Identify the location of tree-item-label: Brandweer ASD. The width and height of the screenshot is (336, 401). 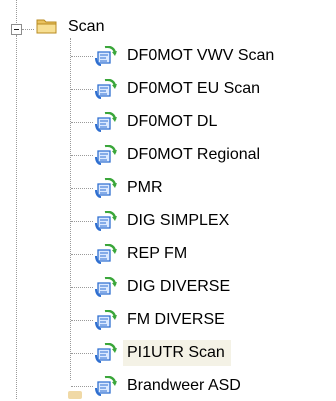
(184, 385).